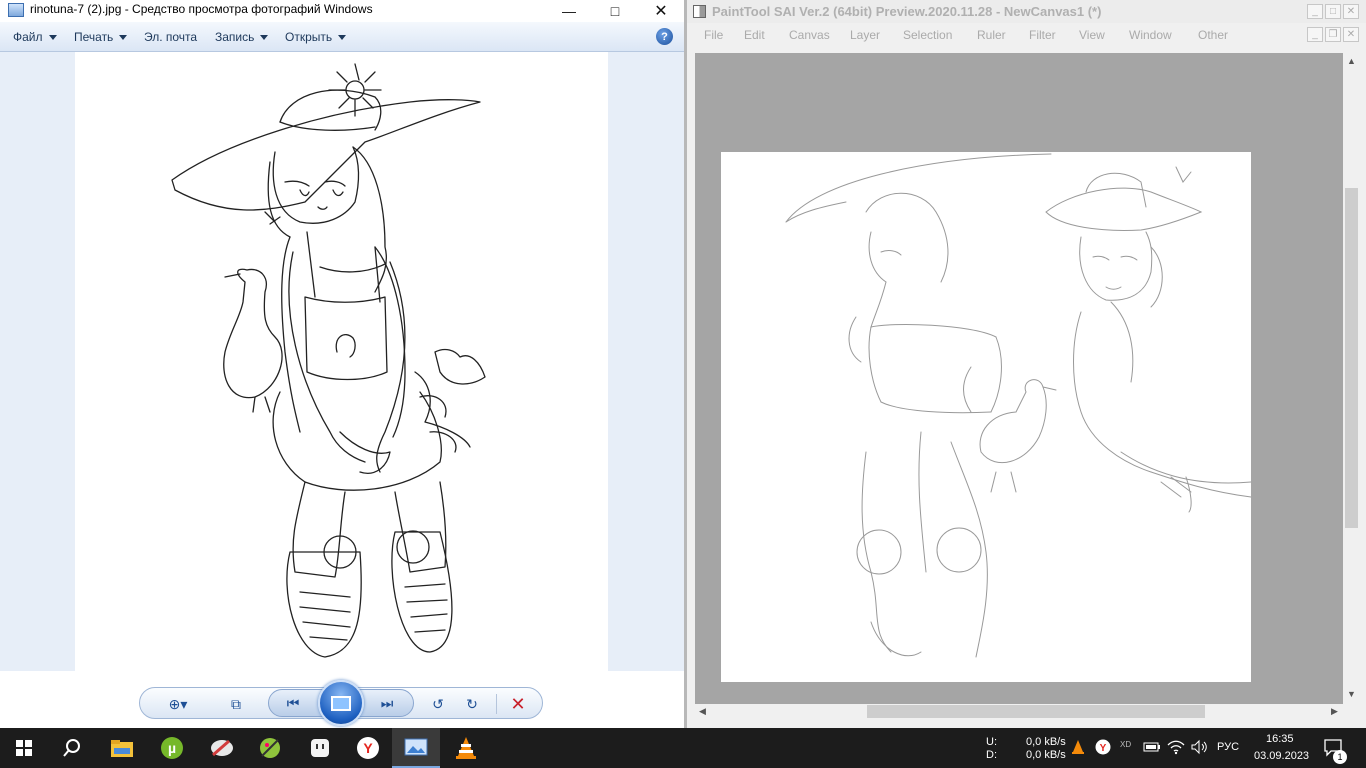 This screenshot has height=768, width=1366. Describe the element at coordinates (1340, 757) in the screenshot. I see `notification-count-badge: 1` at that location.